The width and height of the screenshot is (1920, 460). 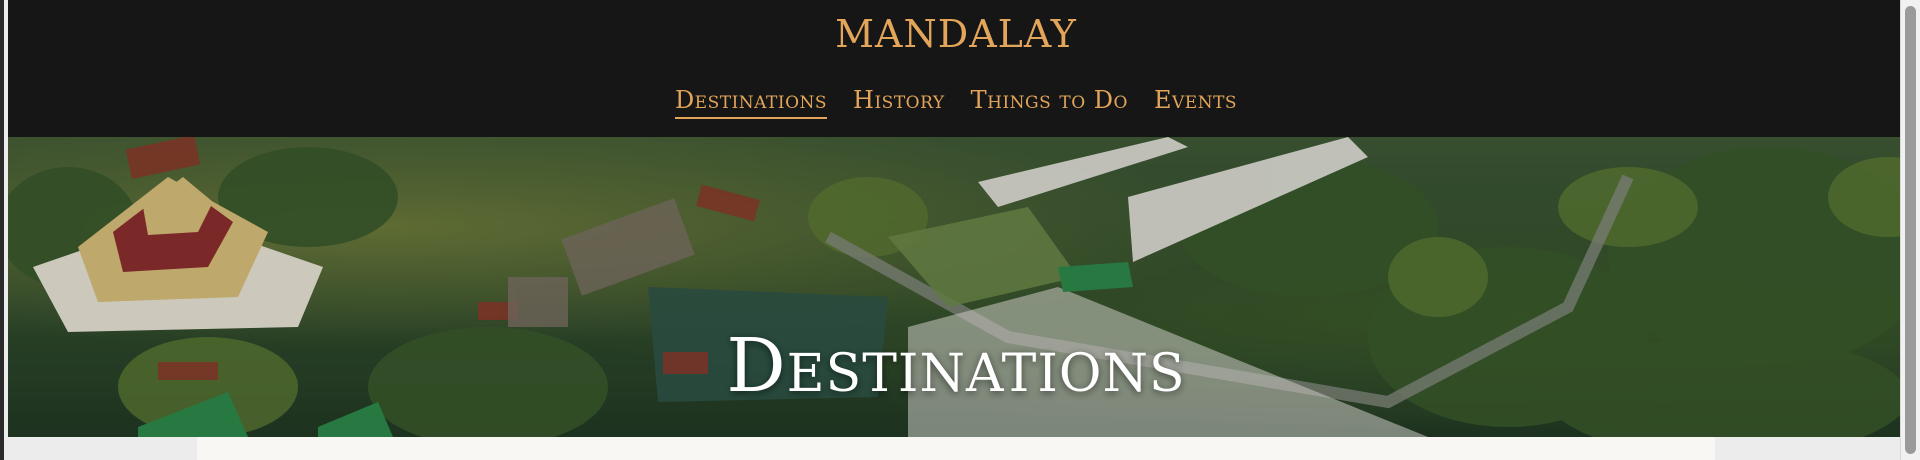 What do you see at coordinates (751, 102) in the screenshot?
I see `nav-item-destinations: Destinations` at bounding box center [751, 102].